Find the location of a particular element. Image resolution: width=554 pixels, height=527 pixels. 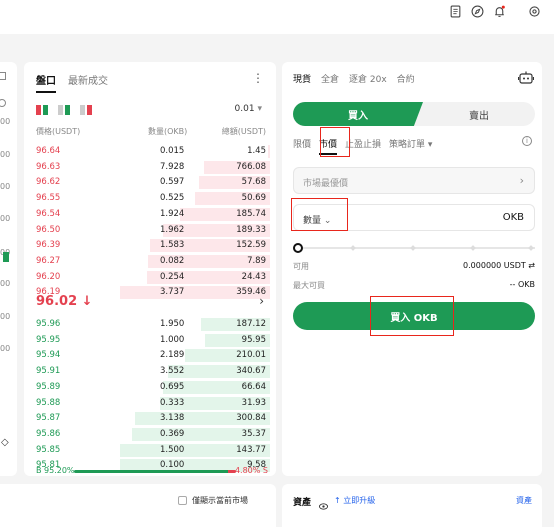

top-bar is located at coordinates (277, 17).